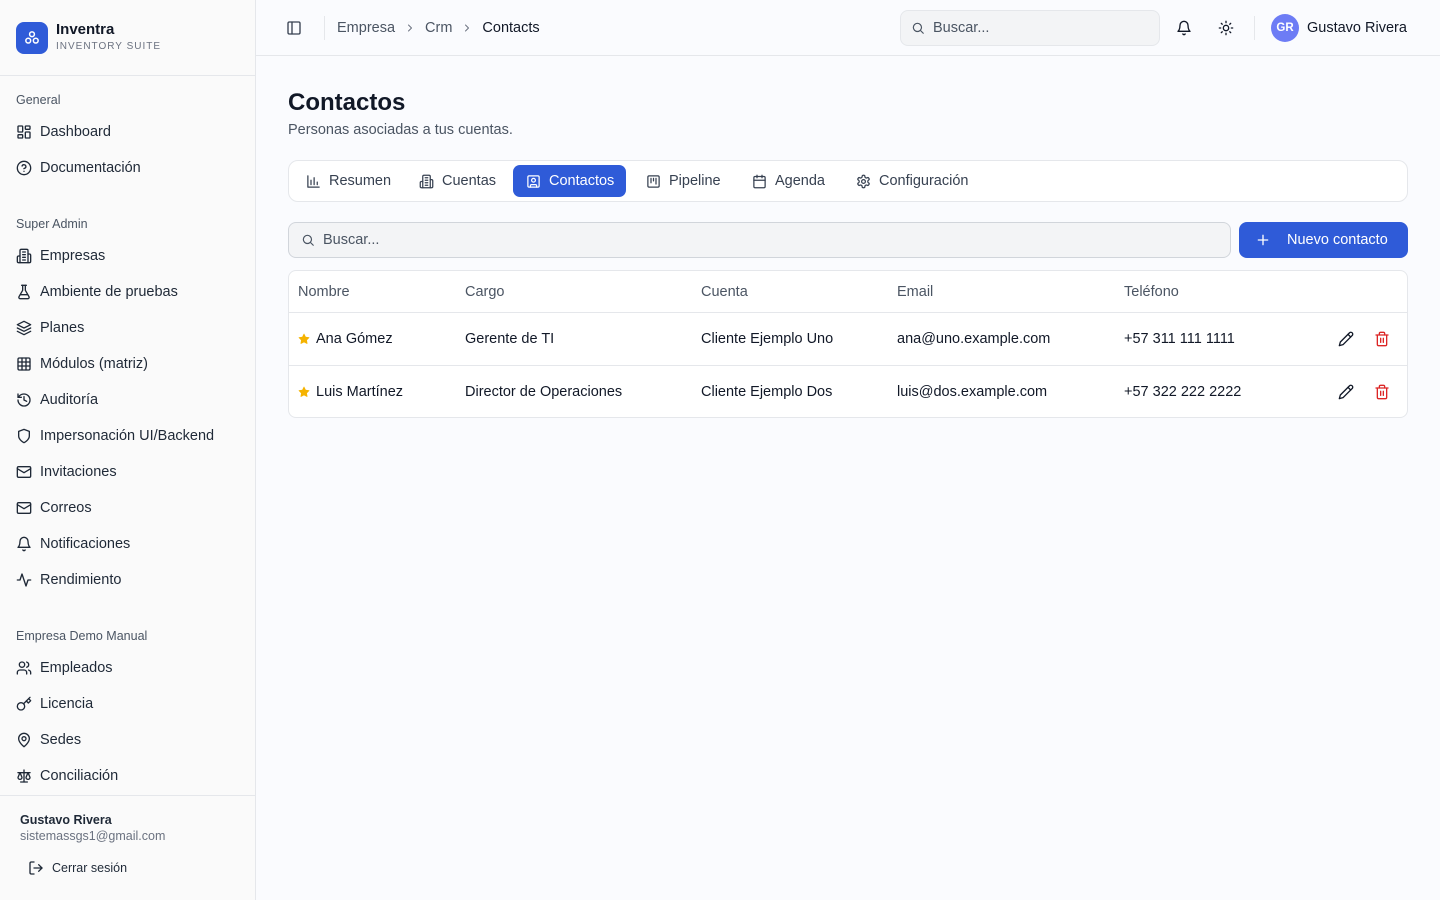 The image size is (1440, 900). I want to click on topbar: Empresa Crm Contacts GR Gustavo Rivera, so click(848, 28).